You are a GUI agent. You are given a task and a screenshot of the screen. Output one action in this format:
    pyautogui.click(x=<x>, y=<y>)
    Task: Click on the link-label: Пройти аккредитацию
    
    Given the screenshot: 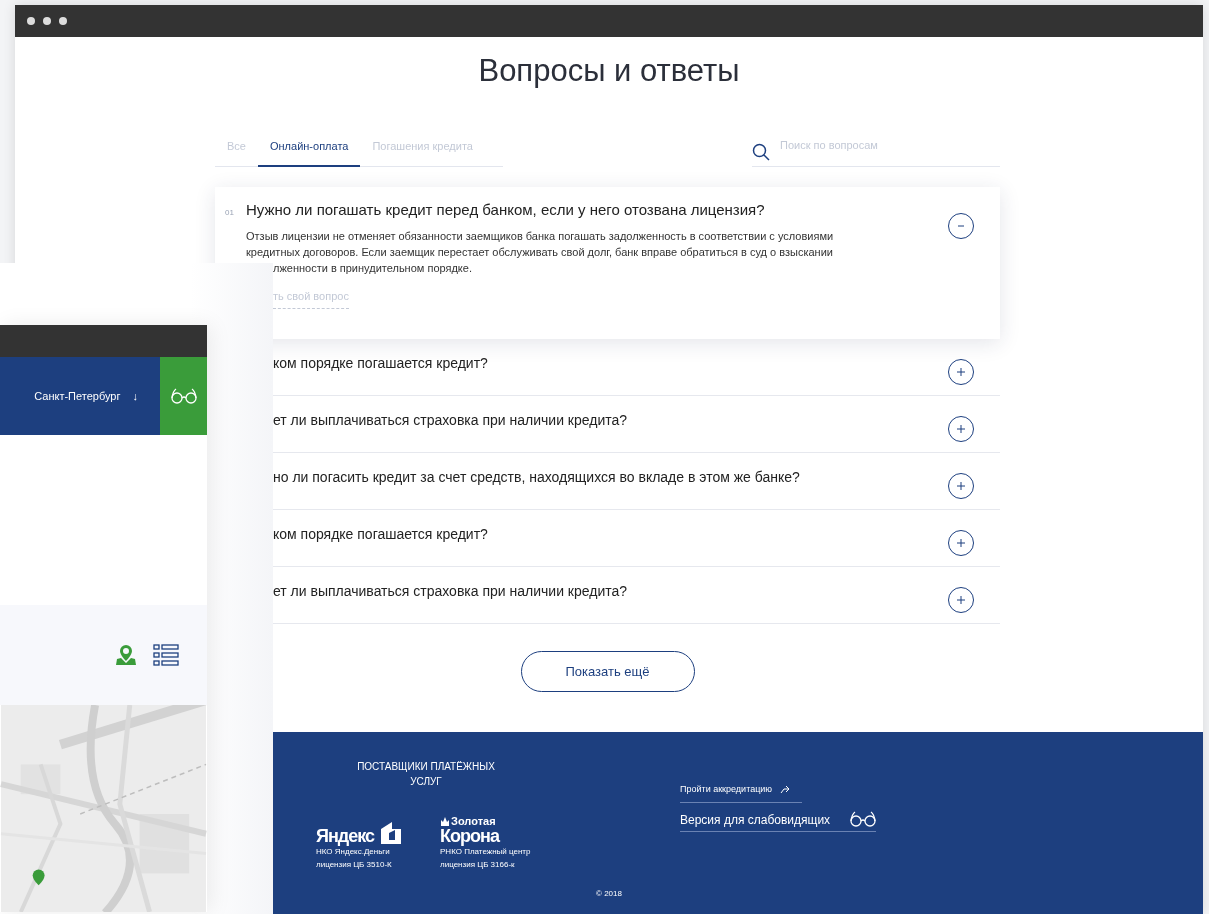 What is the action you would take?
    pyautogui.click(x=726, y=789)
    